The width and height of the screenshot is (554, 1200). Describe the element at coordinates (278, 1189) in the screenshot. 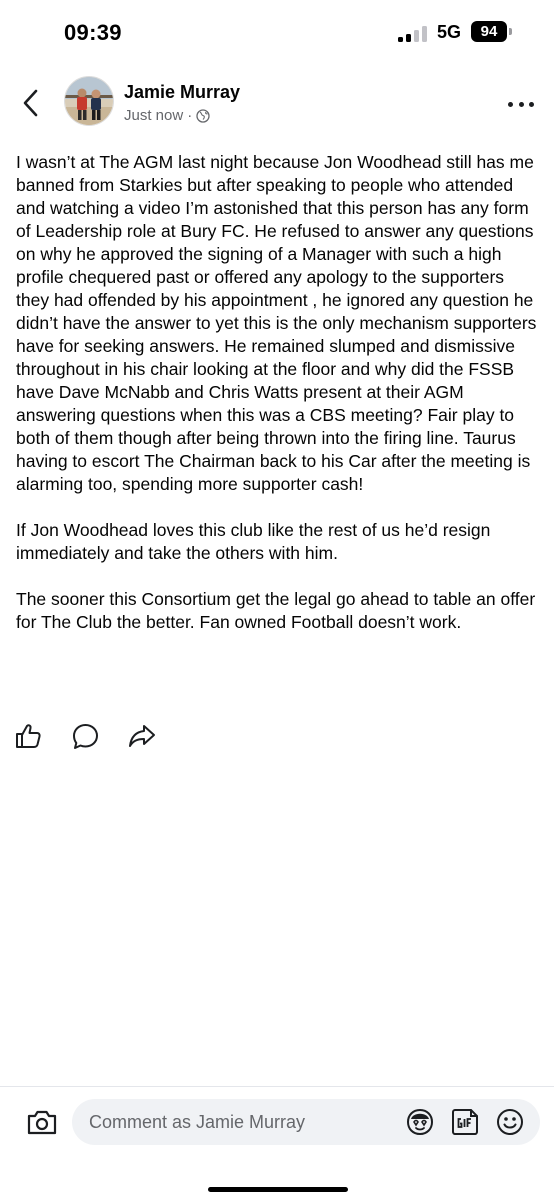

I see `home-indicator` at that location.